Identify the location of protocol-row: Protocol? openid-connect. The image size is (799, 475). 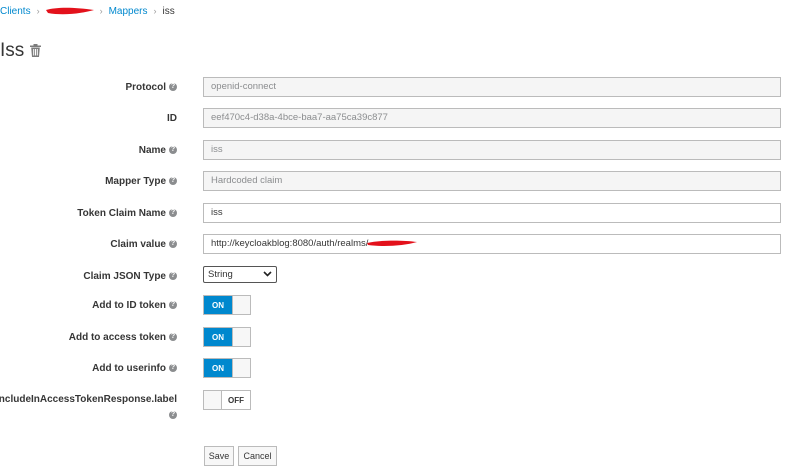
(399, 88).